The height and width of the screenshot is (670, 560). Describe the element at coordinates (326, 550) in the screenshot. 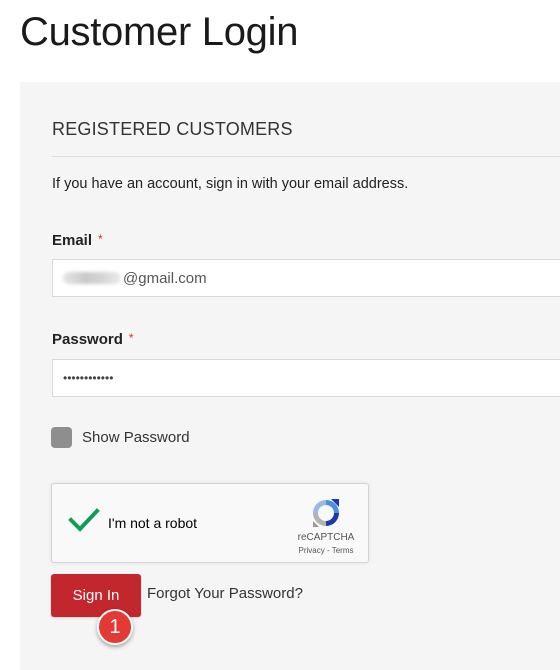

I see `recaptcha-links: Privacy - Terms` at that location.